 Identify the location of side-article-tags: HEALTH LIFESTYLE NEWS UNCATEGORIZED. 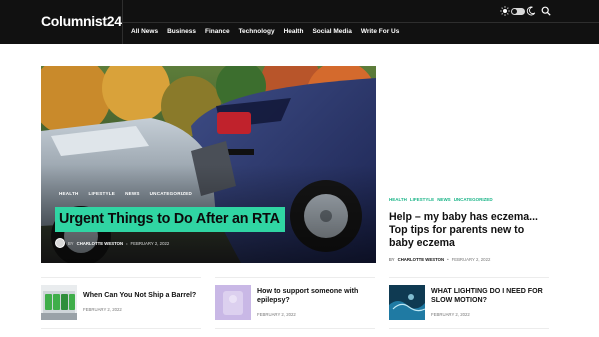
(441, 199).